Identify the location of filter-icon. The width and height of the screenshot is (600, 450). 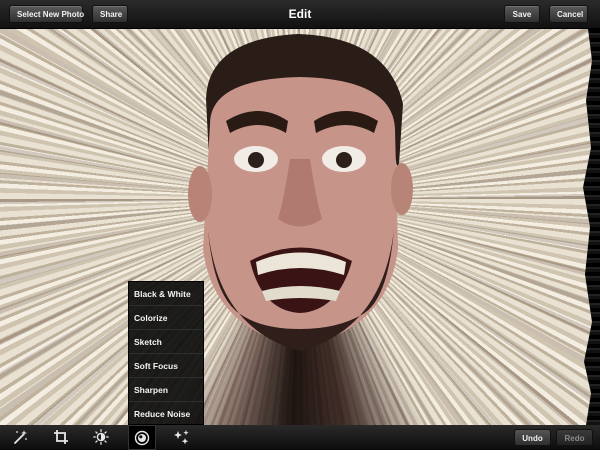
(142, 437).